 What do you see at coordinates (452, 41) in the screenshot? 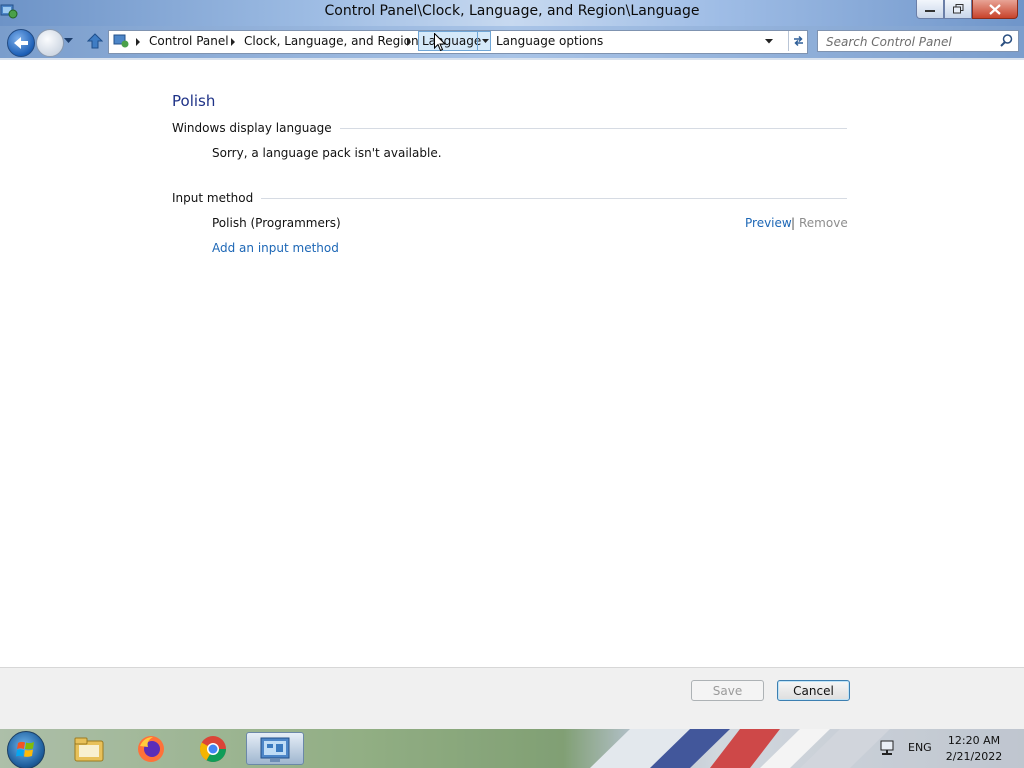
I see `breadcrumb-language-label: Language` at bounding box center [452, 41].